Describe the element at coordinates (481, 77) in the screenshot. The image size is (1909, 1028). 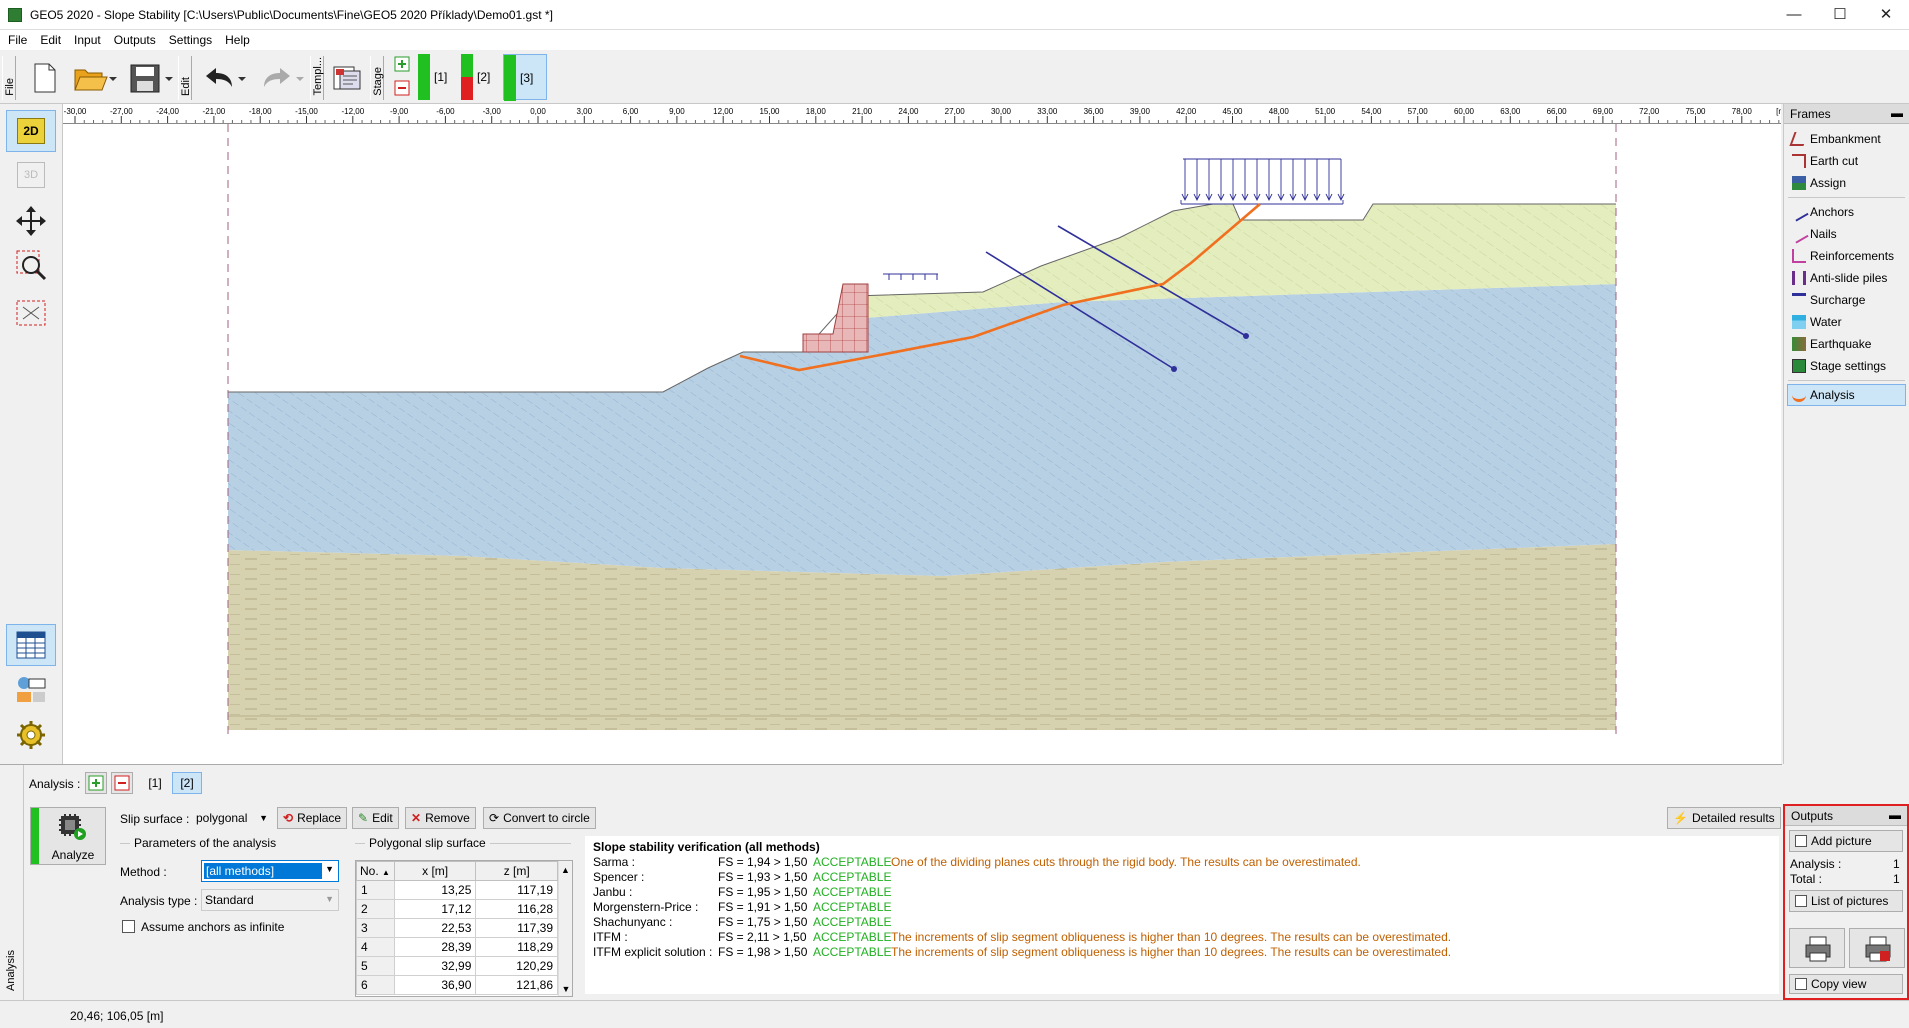
I see `stage-2-button: [2]` at that location.